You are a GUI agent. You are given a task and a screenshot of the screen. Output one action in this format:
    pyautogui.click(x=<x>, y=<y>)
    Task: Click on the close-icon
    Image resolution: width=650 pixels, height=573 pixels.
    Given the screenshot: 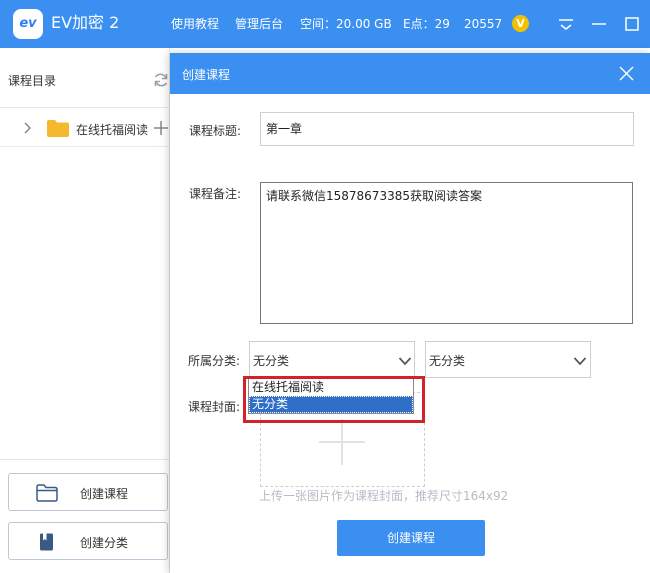 What is the action you would take?
    pyautogui.click(x=626, y=73)
    